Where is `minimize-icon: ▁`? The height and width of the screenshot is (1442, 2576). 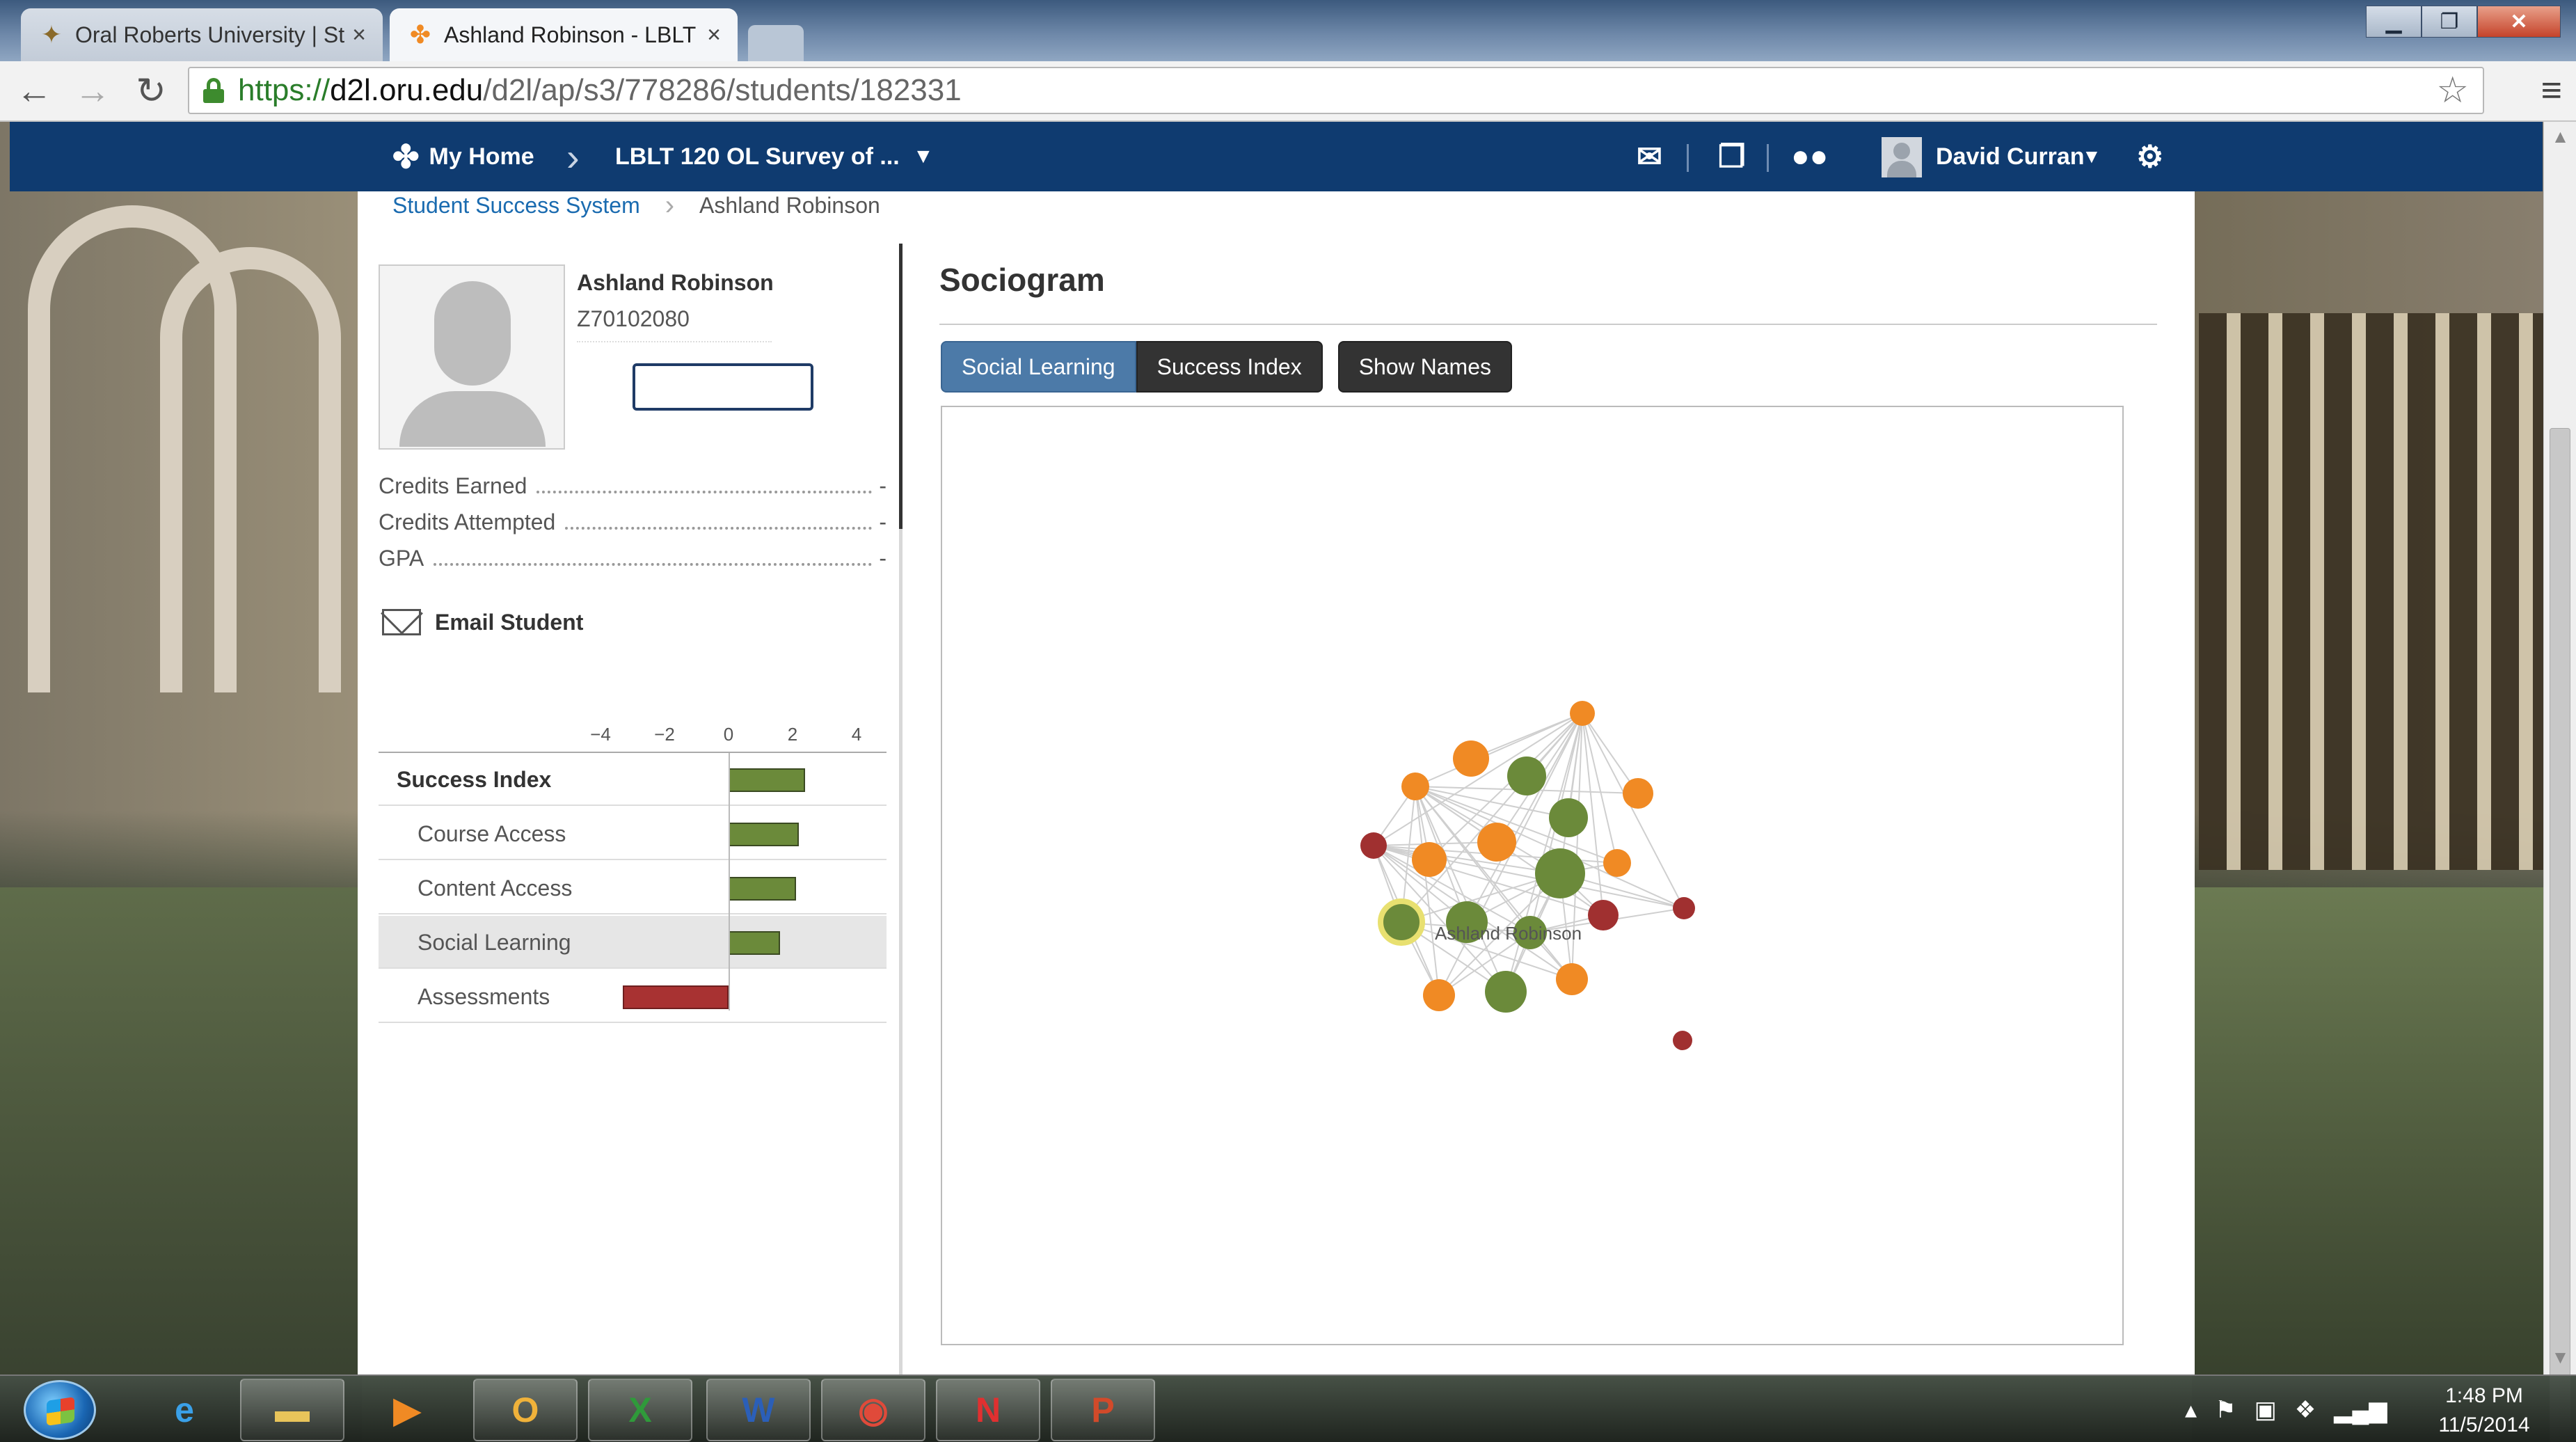
minimize-icon: ▁ is located at coordinates (2394, 22).